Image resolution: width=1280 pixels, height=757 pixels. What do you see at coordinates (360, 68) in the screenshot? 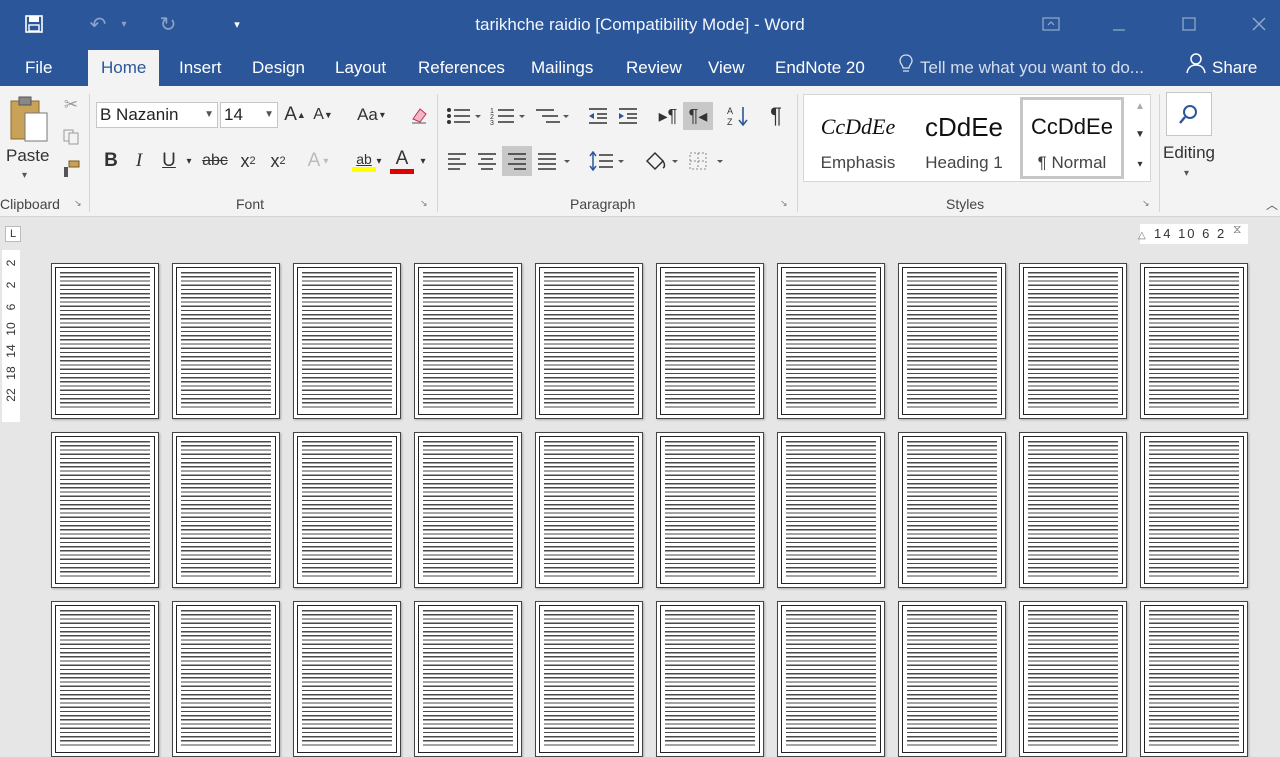
I see `tab-layout: Layout` at bounding box center [360, 68].